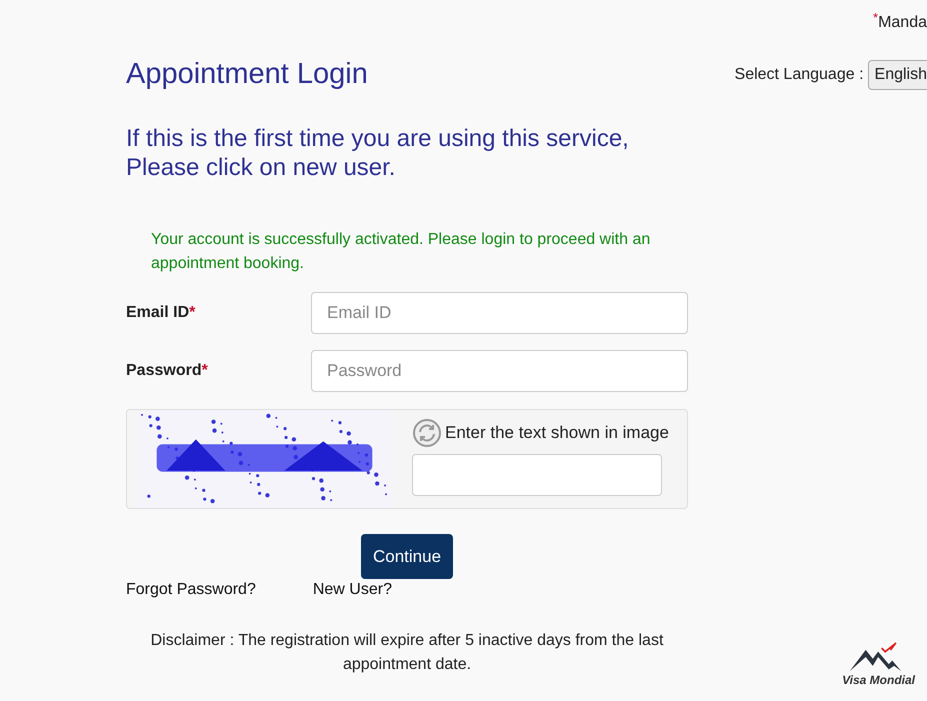 This screenshot has width=927, height=701. Describe the element at coordinates (247, 74) in the screenshot. I see `page-title: Appointment Login` at that location.